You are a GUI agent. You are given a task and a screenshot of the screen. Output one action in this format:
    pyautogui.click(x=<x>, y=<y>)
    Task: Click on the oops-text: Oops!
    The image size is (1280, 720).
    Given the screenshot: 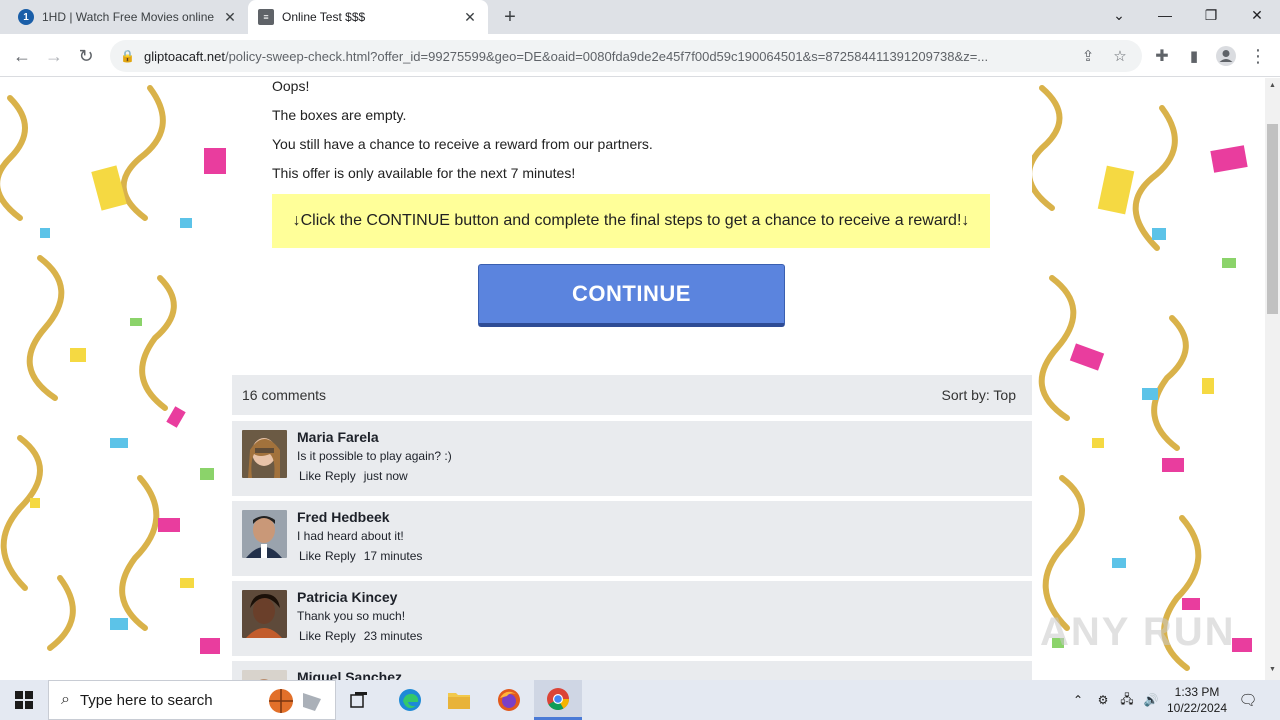 What is the action you would take?
    pyautogui.click(x=291, y=86)
    